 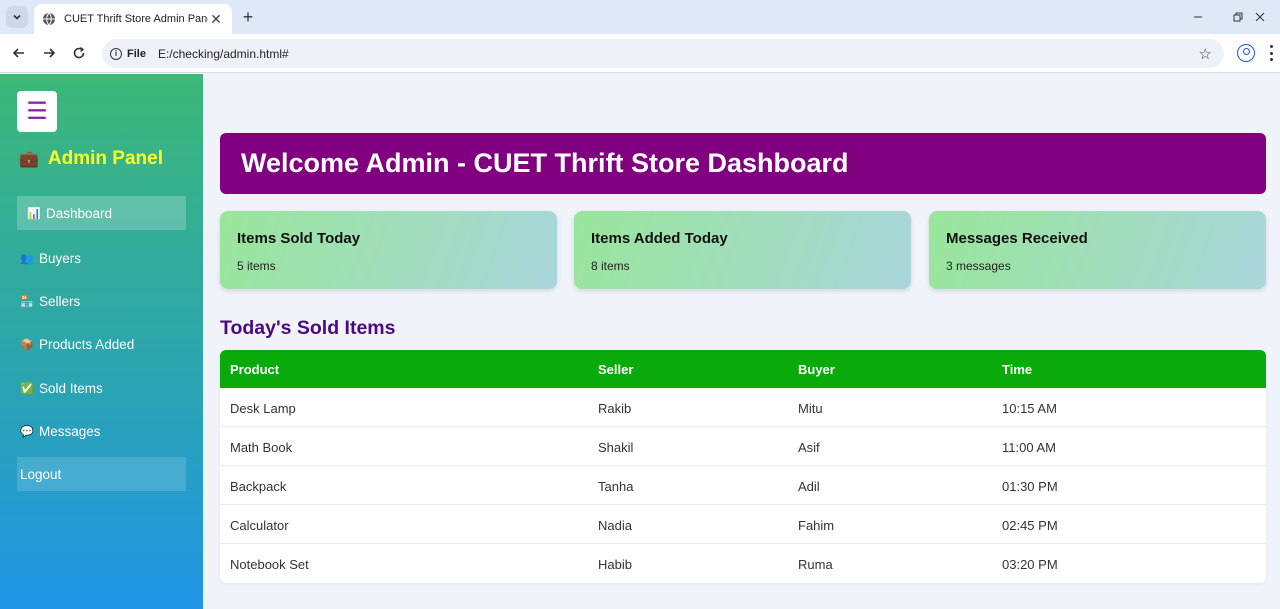 I want to click on minimize-button, so click(x=1198, y=17).